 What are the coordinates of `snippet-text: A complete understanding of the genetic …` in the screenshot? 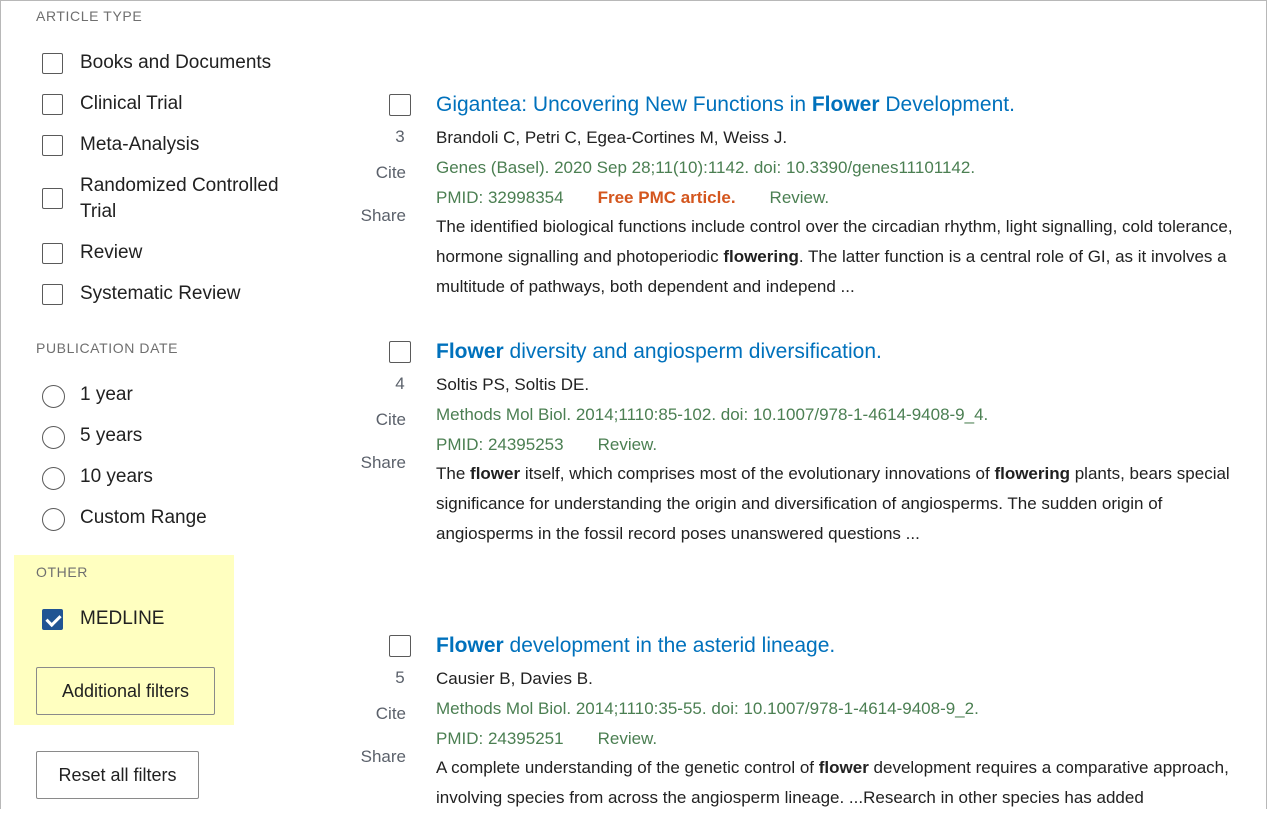 It's located at (627, 767).